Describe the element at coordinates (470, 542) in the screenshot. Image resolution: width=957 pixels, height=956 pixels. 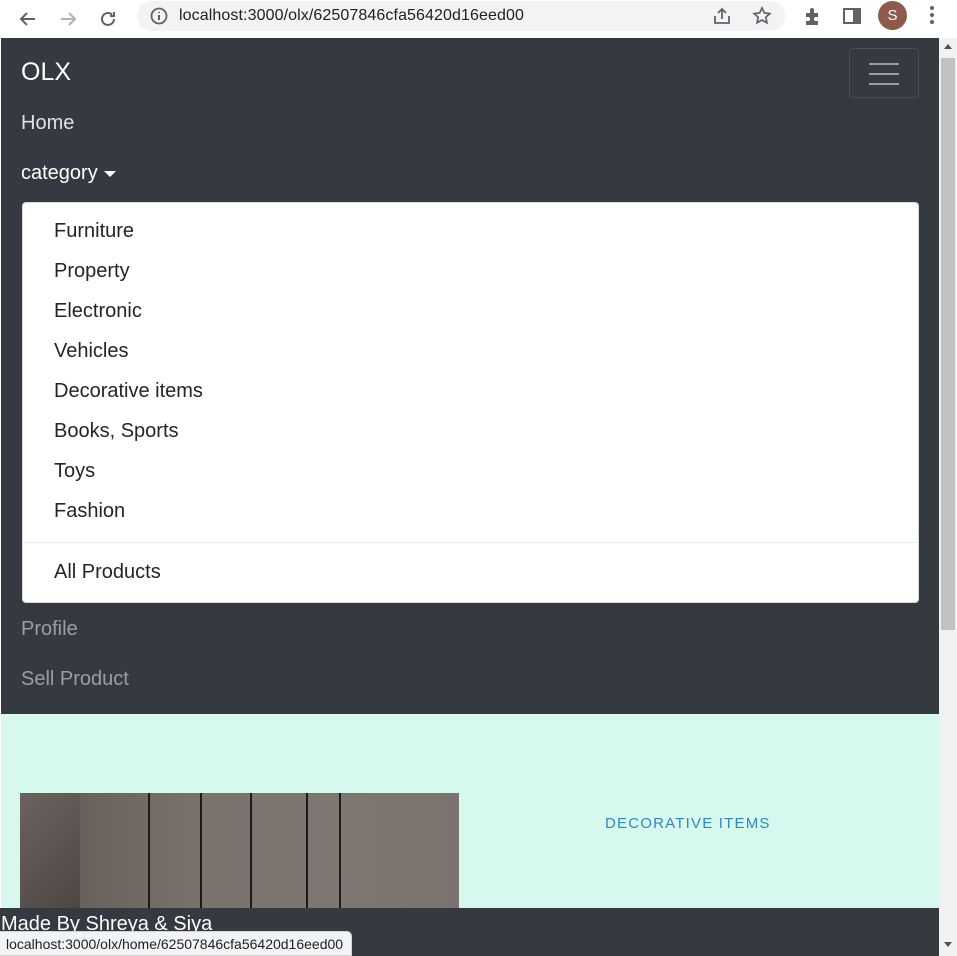
I see `dropdown-divider` at that location.